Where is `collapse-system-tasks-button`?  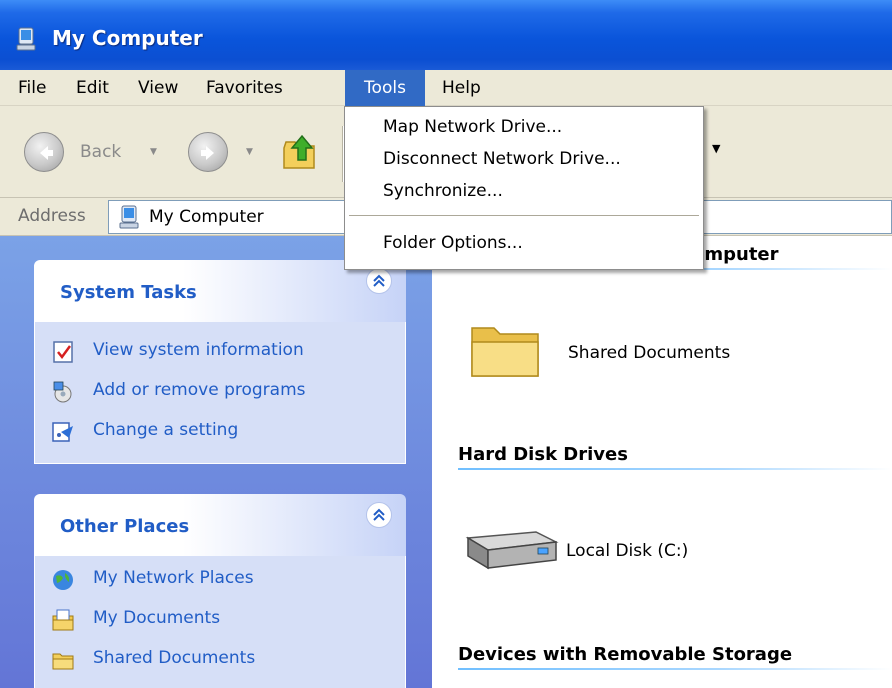 collapse-system-tasks-button is located at coordinates (379, 281).